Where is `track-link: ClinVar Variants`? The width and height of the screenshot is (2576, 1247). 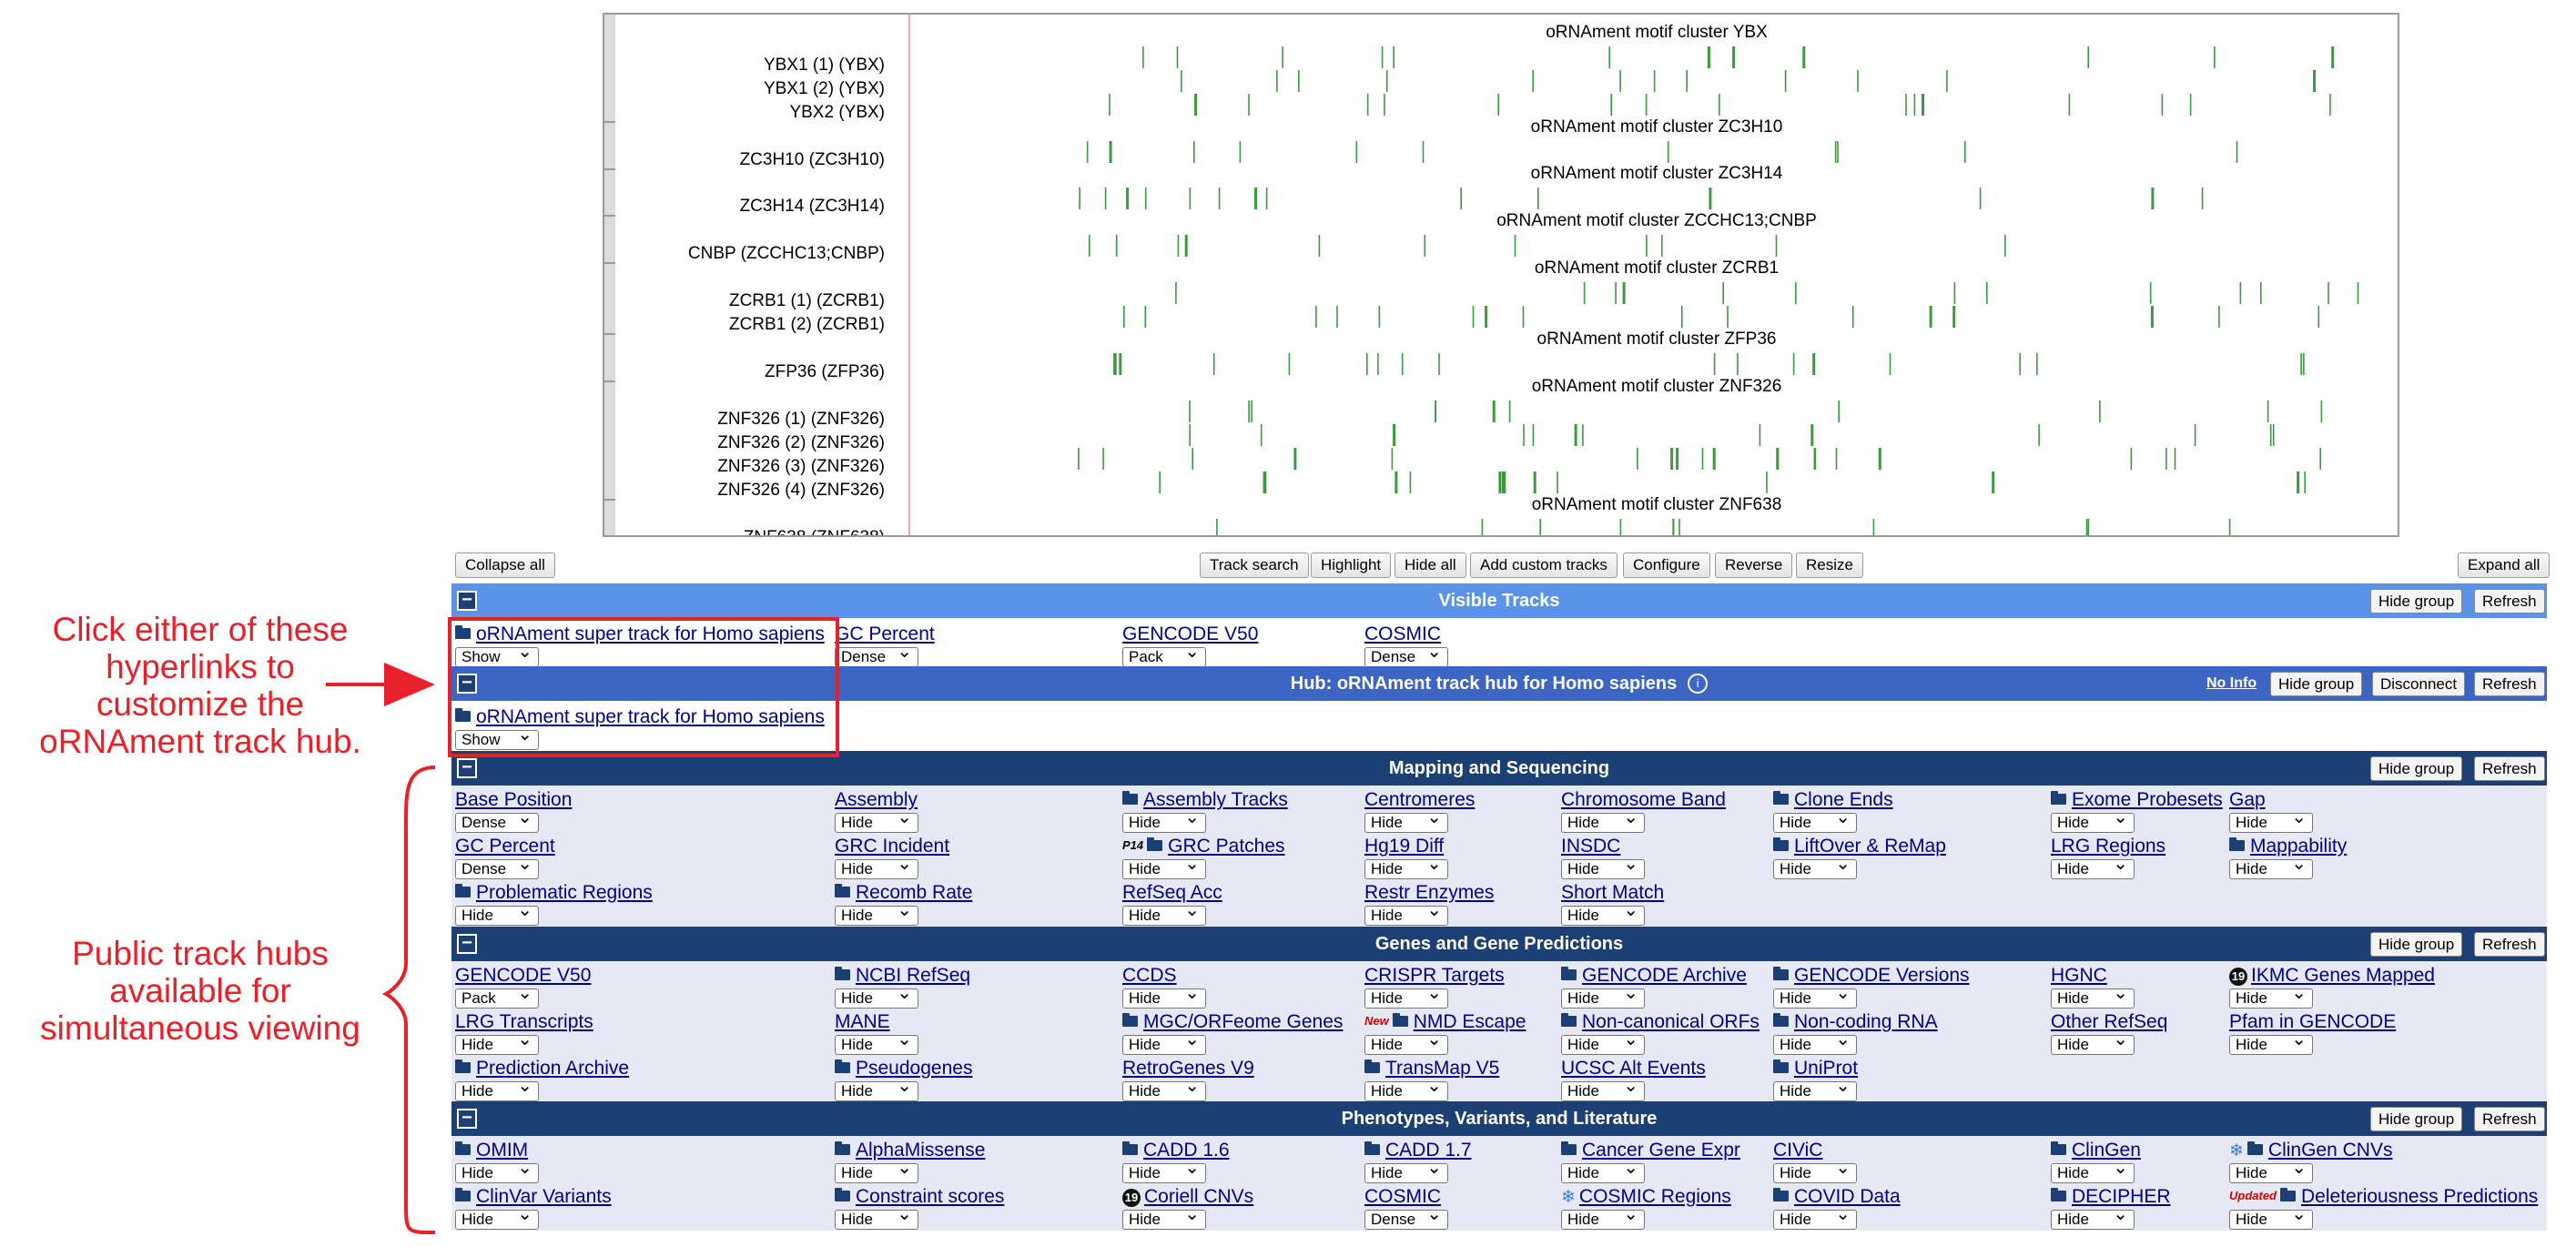
track-link: ClinVar Variants is located at coordinates (544, 1196).